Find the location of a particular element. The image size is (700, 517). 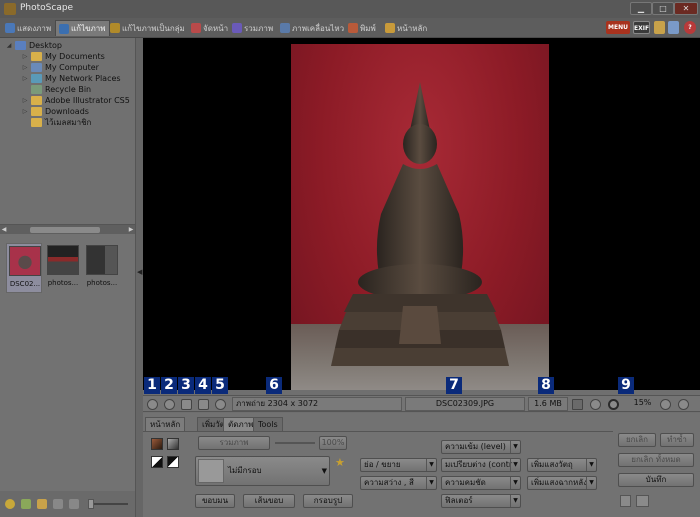

frame-select: ไม่มีกรอบ ▼ is located at coordinates (262, 471).